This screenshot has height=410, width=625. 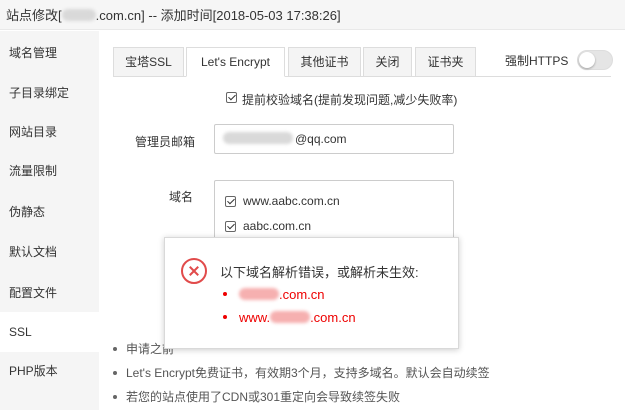 I want to click on email-value: @qq.com, so click(x=321, y=139).